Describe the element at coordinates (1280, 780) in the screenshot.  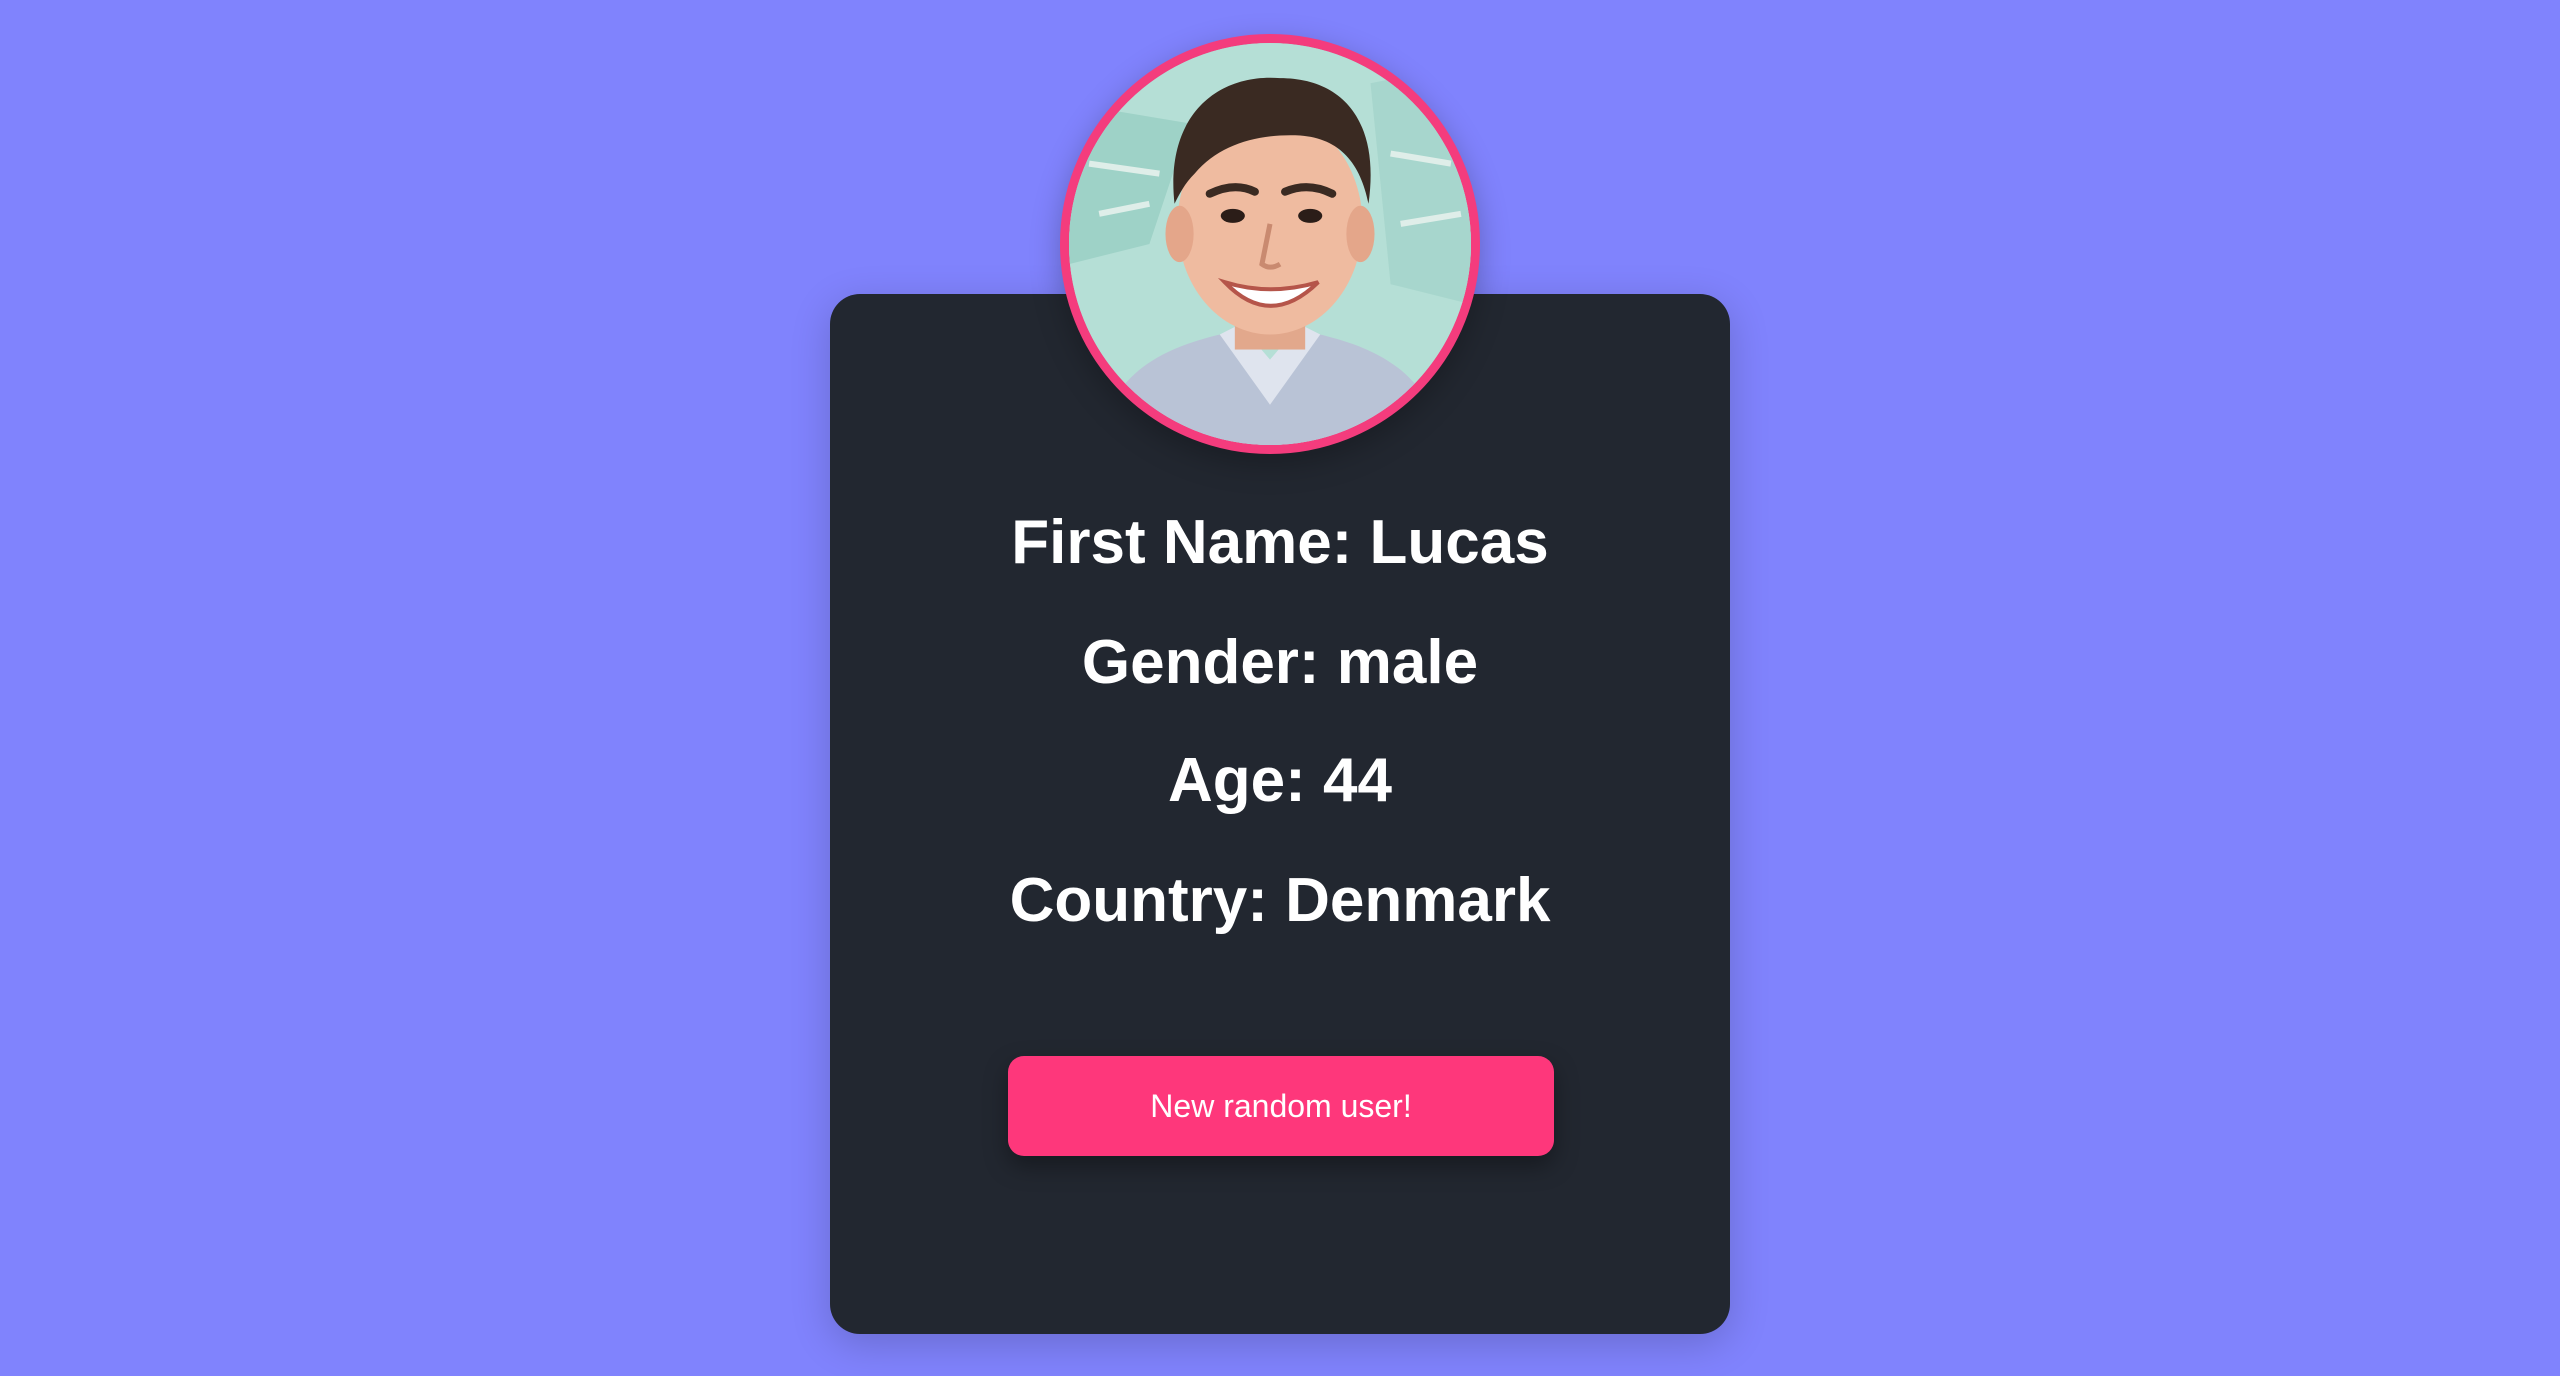
I see `age-text: Age: 44` at that location.